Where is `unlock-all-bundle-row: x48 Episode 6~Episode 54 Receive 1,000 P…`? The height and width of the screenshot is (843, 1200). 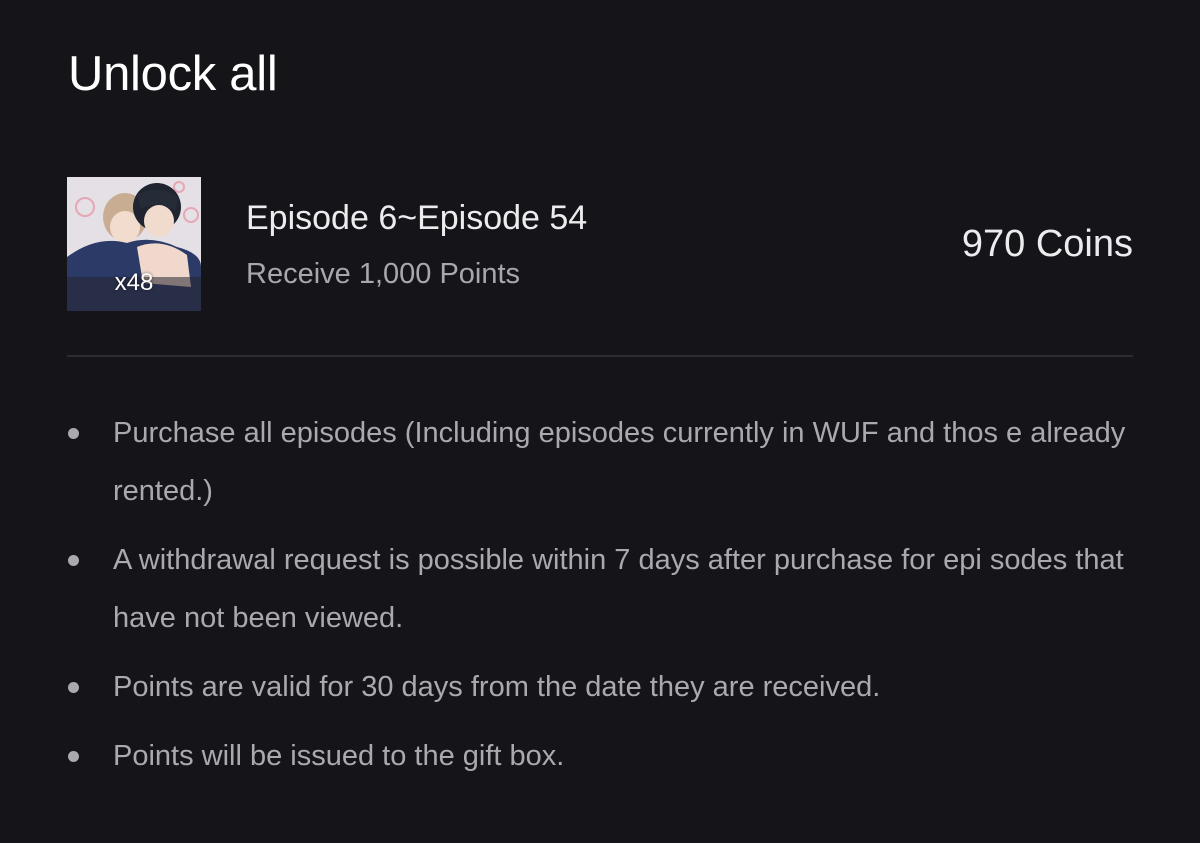 unlock-all-bundle-row: x48 Episode 6~Episode 54 Receive 1,000 P… is located at coordinates (600, 244).